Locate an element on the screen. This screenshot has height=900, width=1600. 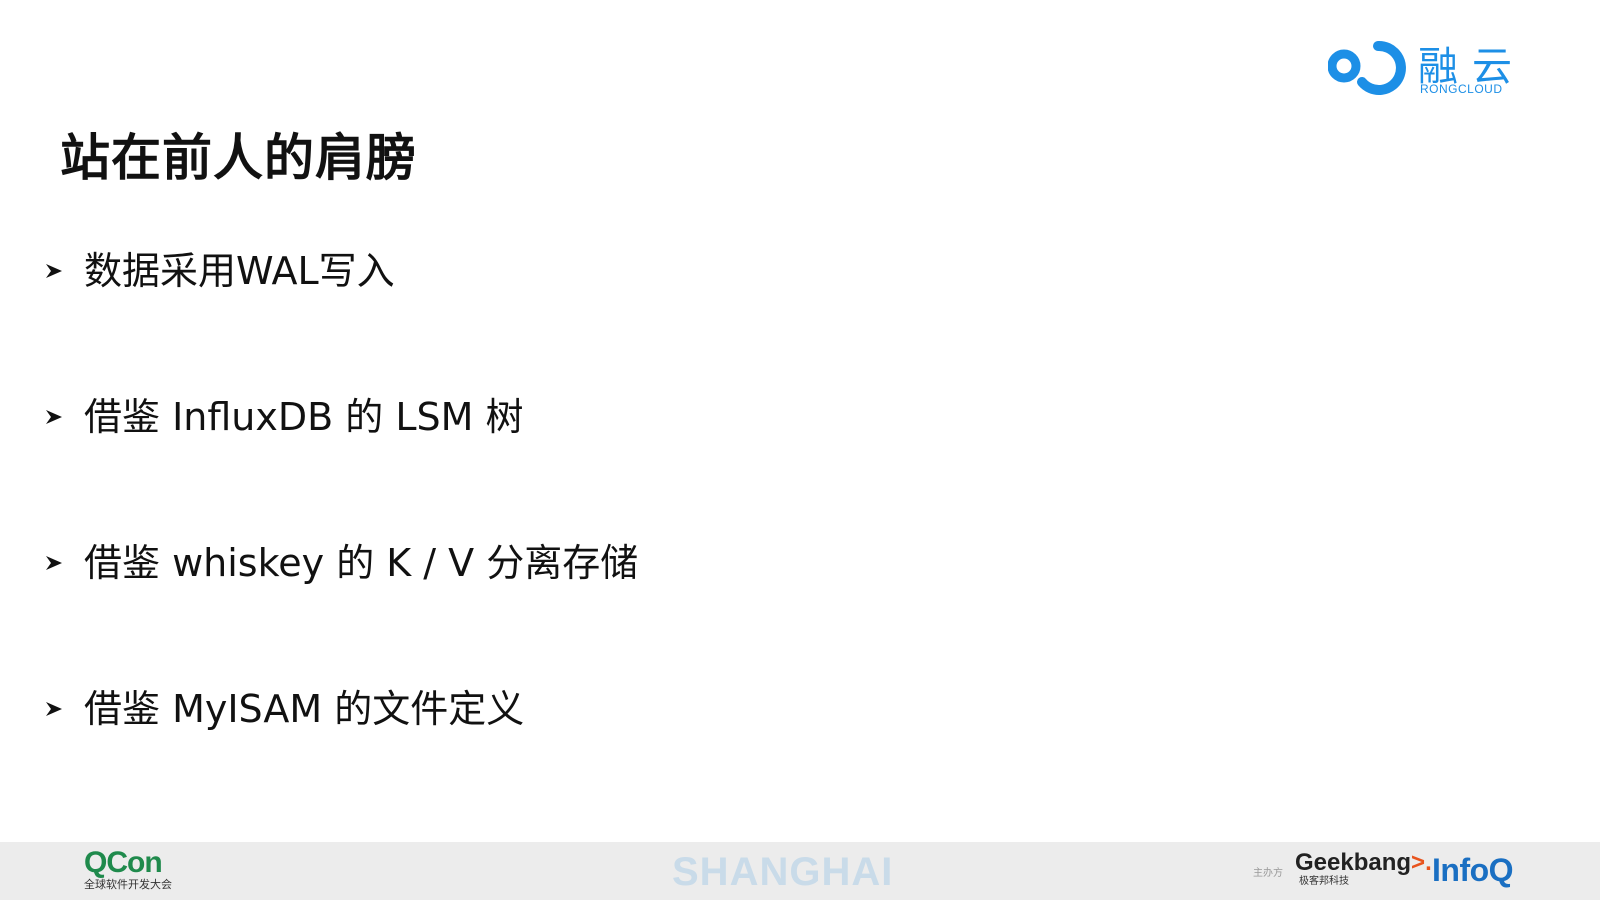
infoq-logo: InfoQ is located at coordinates (1473, 870).